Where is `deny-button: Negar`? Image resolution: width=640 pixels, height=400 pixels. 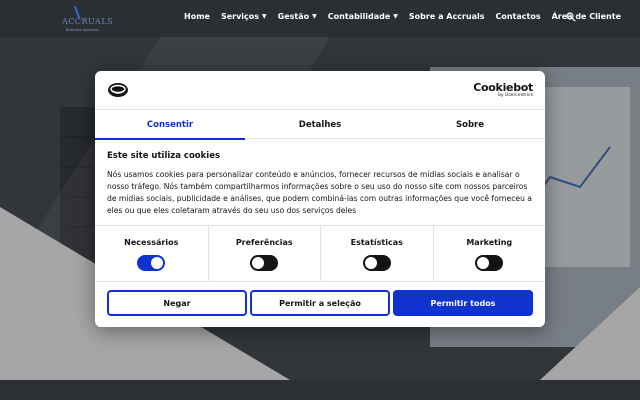
deny-button: Negar is located at coordinates (177, 303).